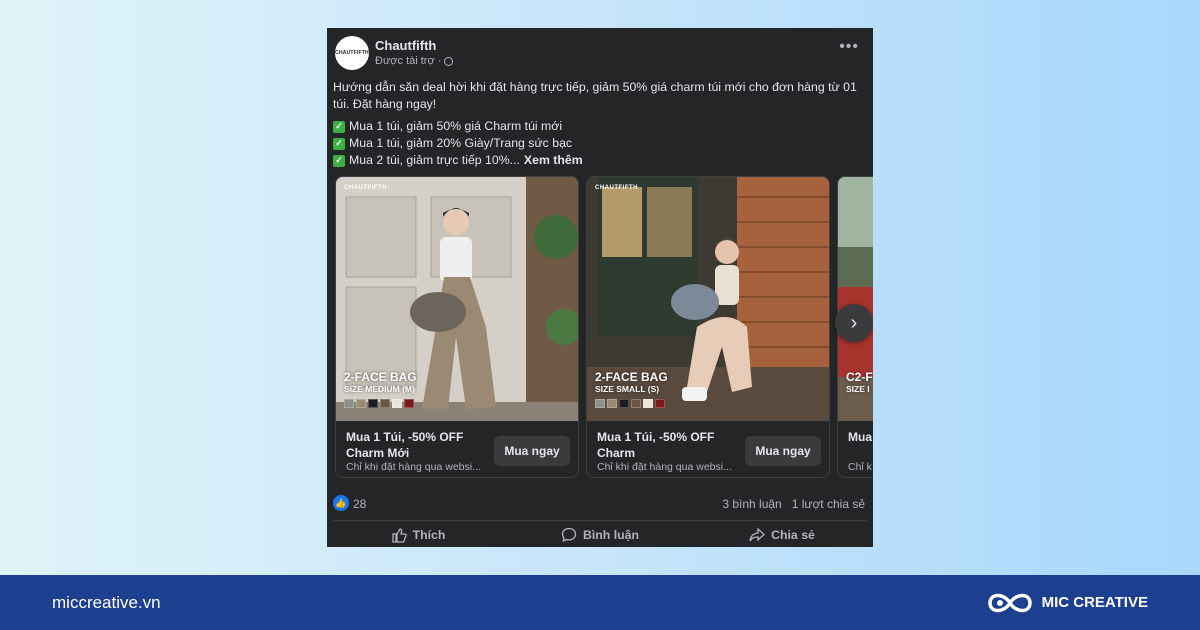  I want to click on card-title: Mua 1 Túi, -50% OFF Charm Mới, so click(405, 445).